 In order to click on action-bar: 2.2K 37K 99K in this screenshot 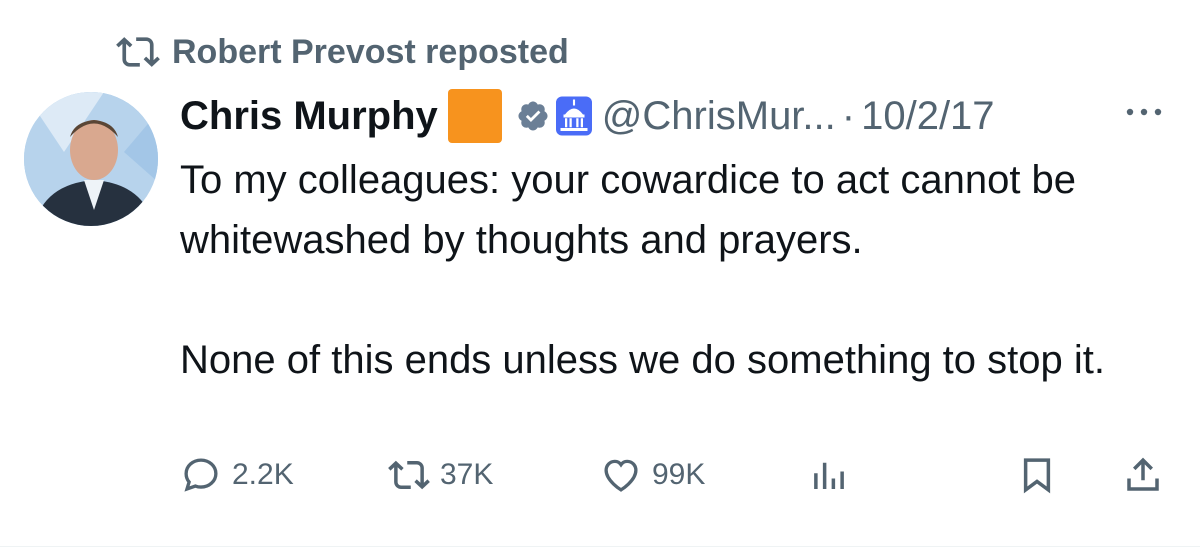, I will do `click(675, 475)`.